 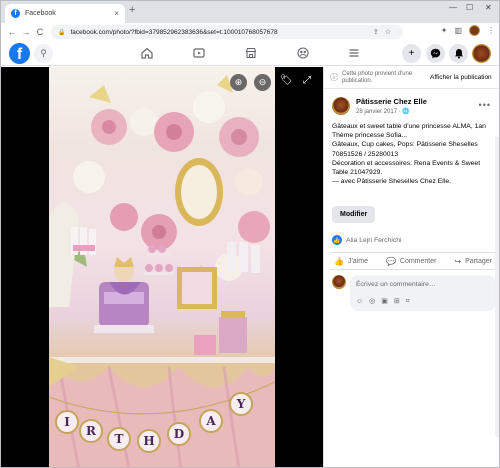 What do you see at coordinates (19, 53) in the screenshot?
I see `facebook-logo-icon: f` at bounding box center [19, 53].